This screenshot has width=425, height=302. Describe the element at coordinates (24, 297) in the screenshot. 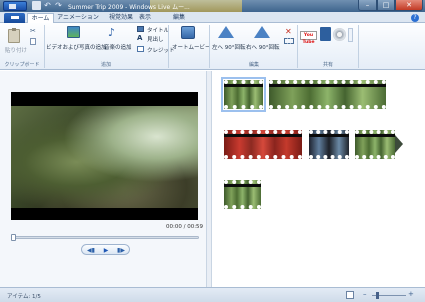

I see `item-count: アイテム: 1/5` at that location.